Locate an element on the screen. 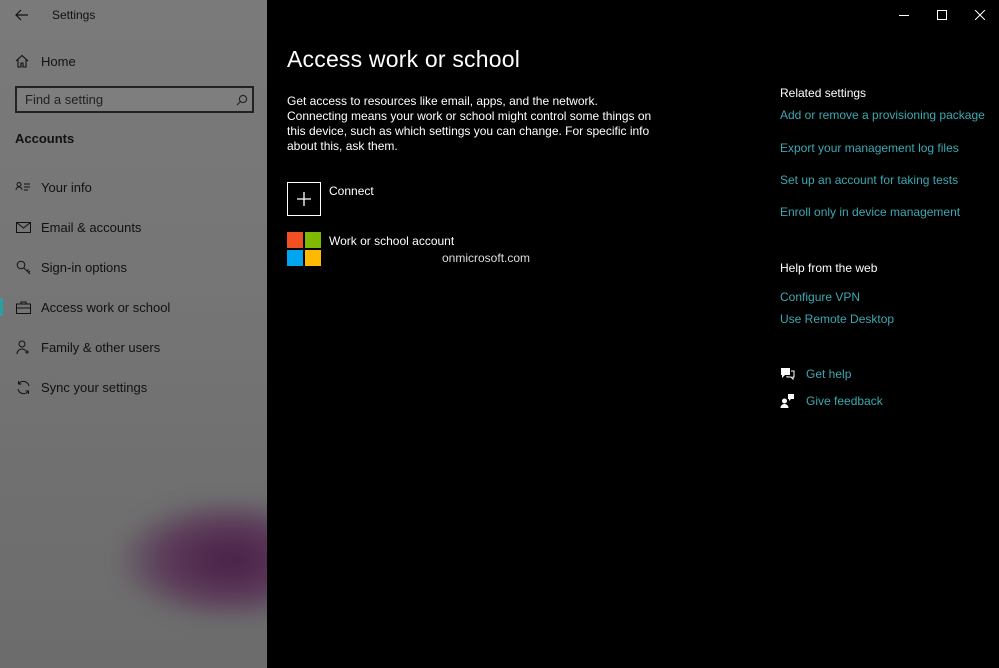 Image resolution: width=999 pixels, height=668 pixels. work-school-account-item: Work or school account onmicrosoft.com is located at coordinates (408, 249).